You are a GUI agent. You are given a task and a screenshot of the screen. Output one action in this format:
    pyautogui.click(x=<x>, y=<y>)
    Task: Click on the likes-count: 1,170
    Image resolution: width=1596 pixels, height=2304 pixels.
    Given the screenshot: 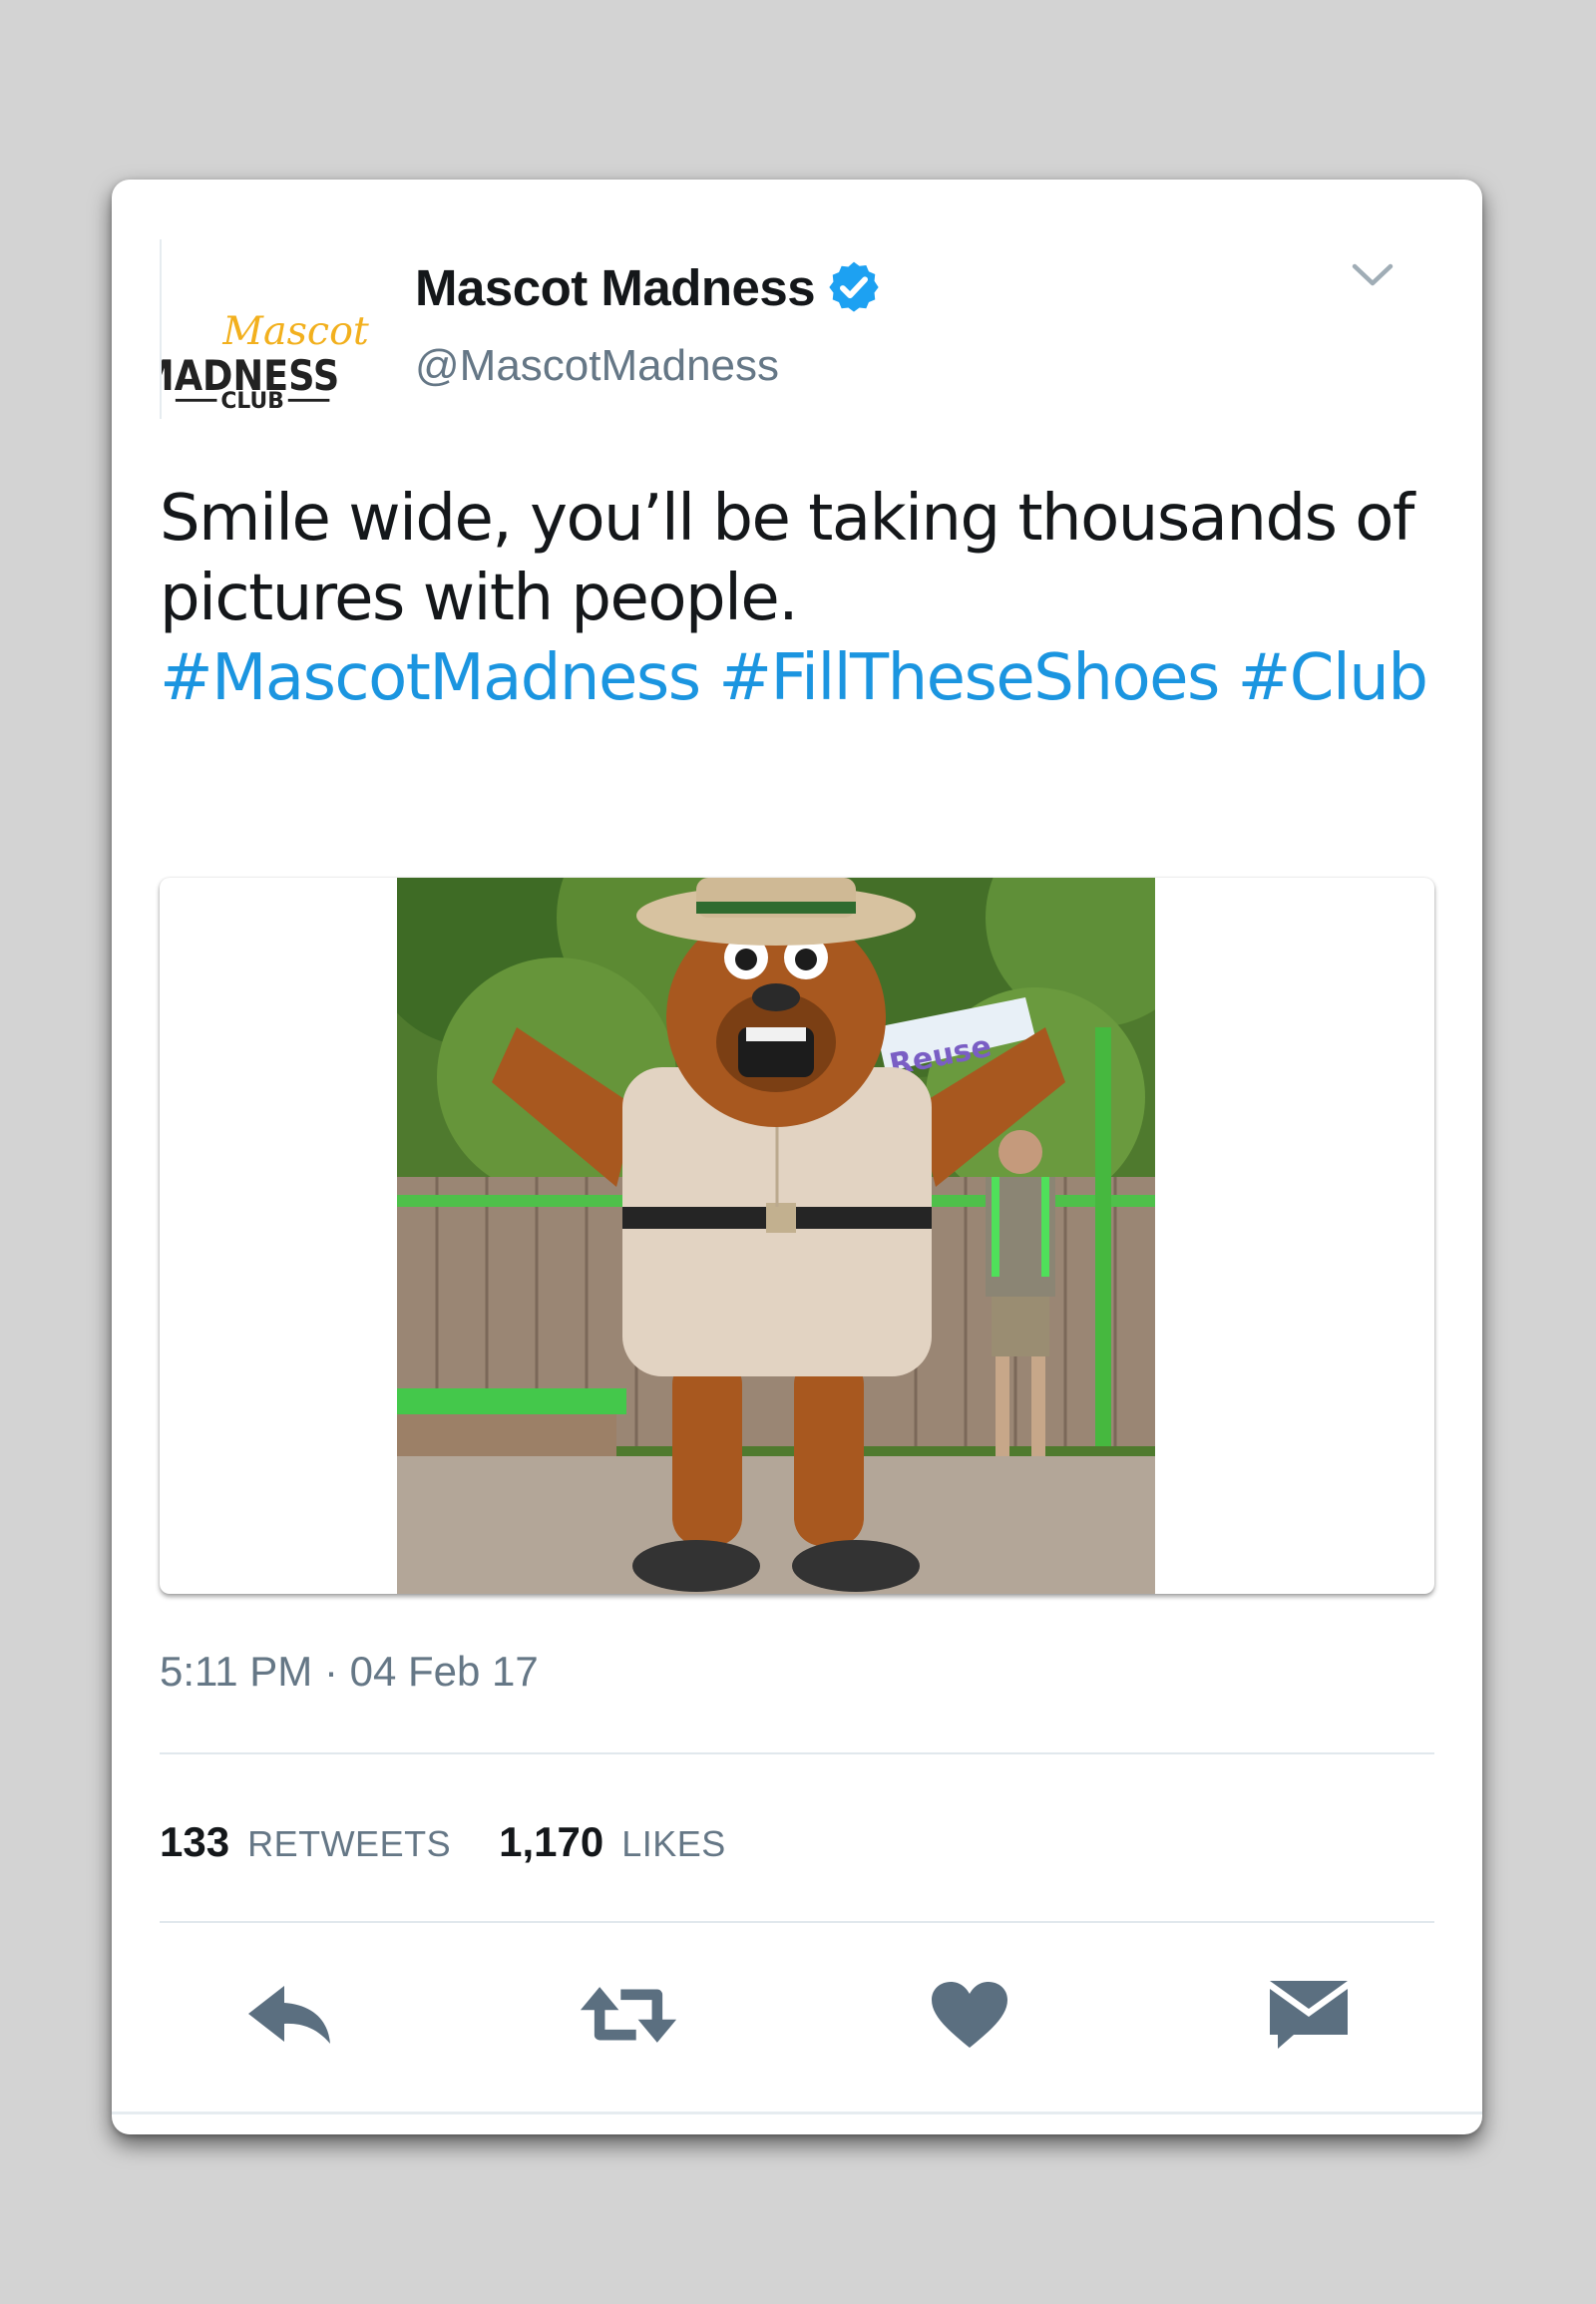 What is the action you would take?
    pyautogui.click(x=551, y=1841)
    